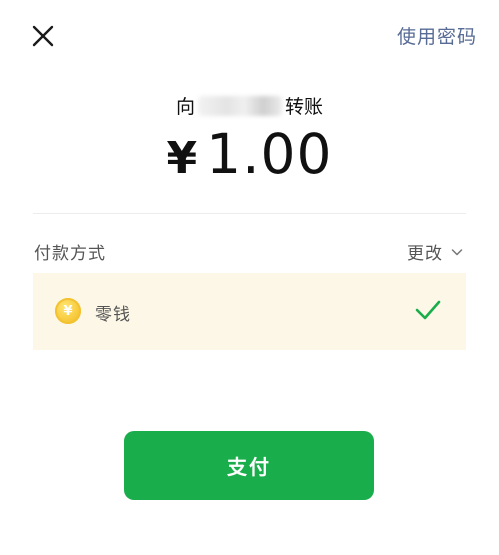 The height and width of the screenshot is (555, 499). I want to click on close-icon, so click(43, 36).